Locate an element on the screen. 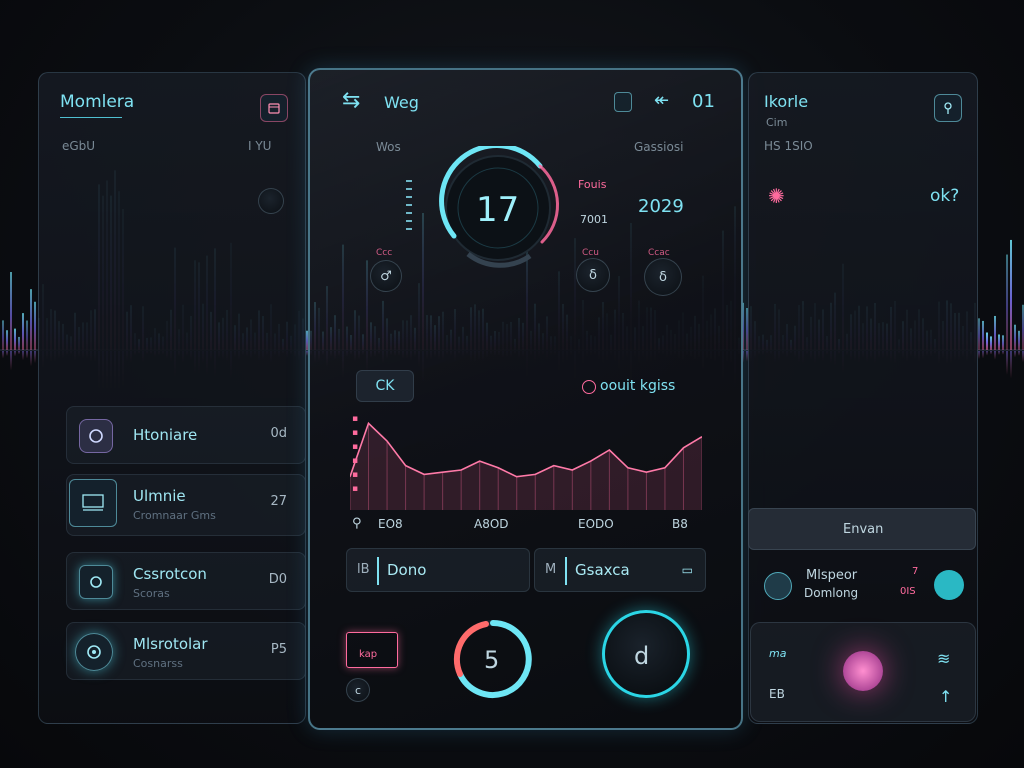 The height and width of the screenshot is (768, 1024). ring-value: 5 is located at coordinates (492, 660).